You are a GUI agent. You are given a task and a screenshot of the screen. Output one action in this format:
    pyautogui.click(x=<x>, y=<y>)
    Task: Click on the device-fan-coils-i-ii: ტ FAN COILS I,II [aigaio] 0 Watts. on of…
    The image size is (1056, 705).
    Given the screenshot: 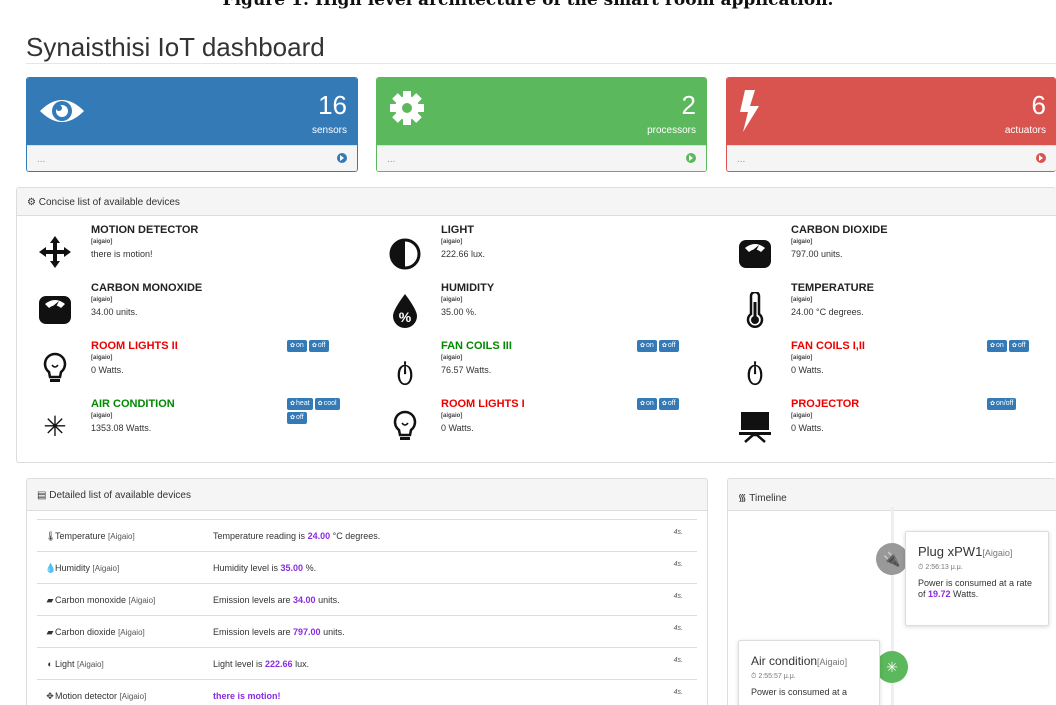 What is the action you would take?
    pyautogui.click(x=893, y=368)
    